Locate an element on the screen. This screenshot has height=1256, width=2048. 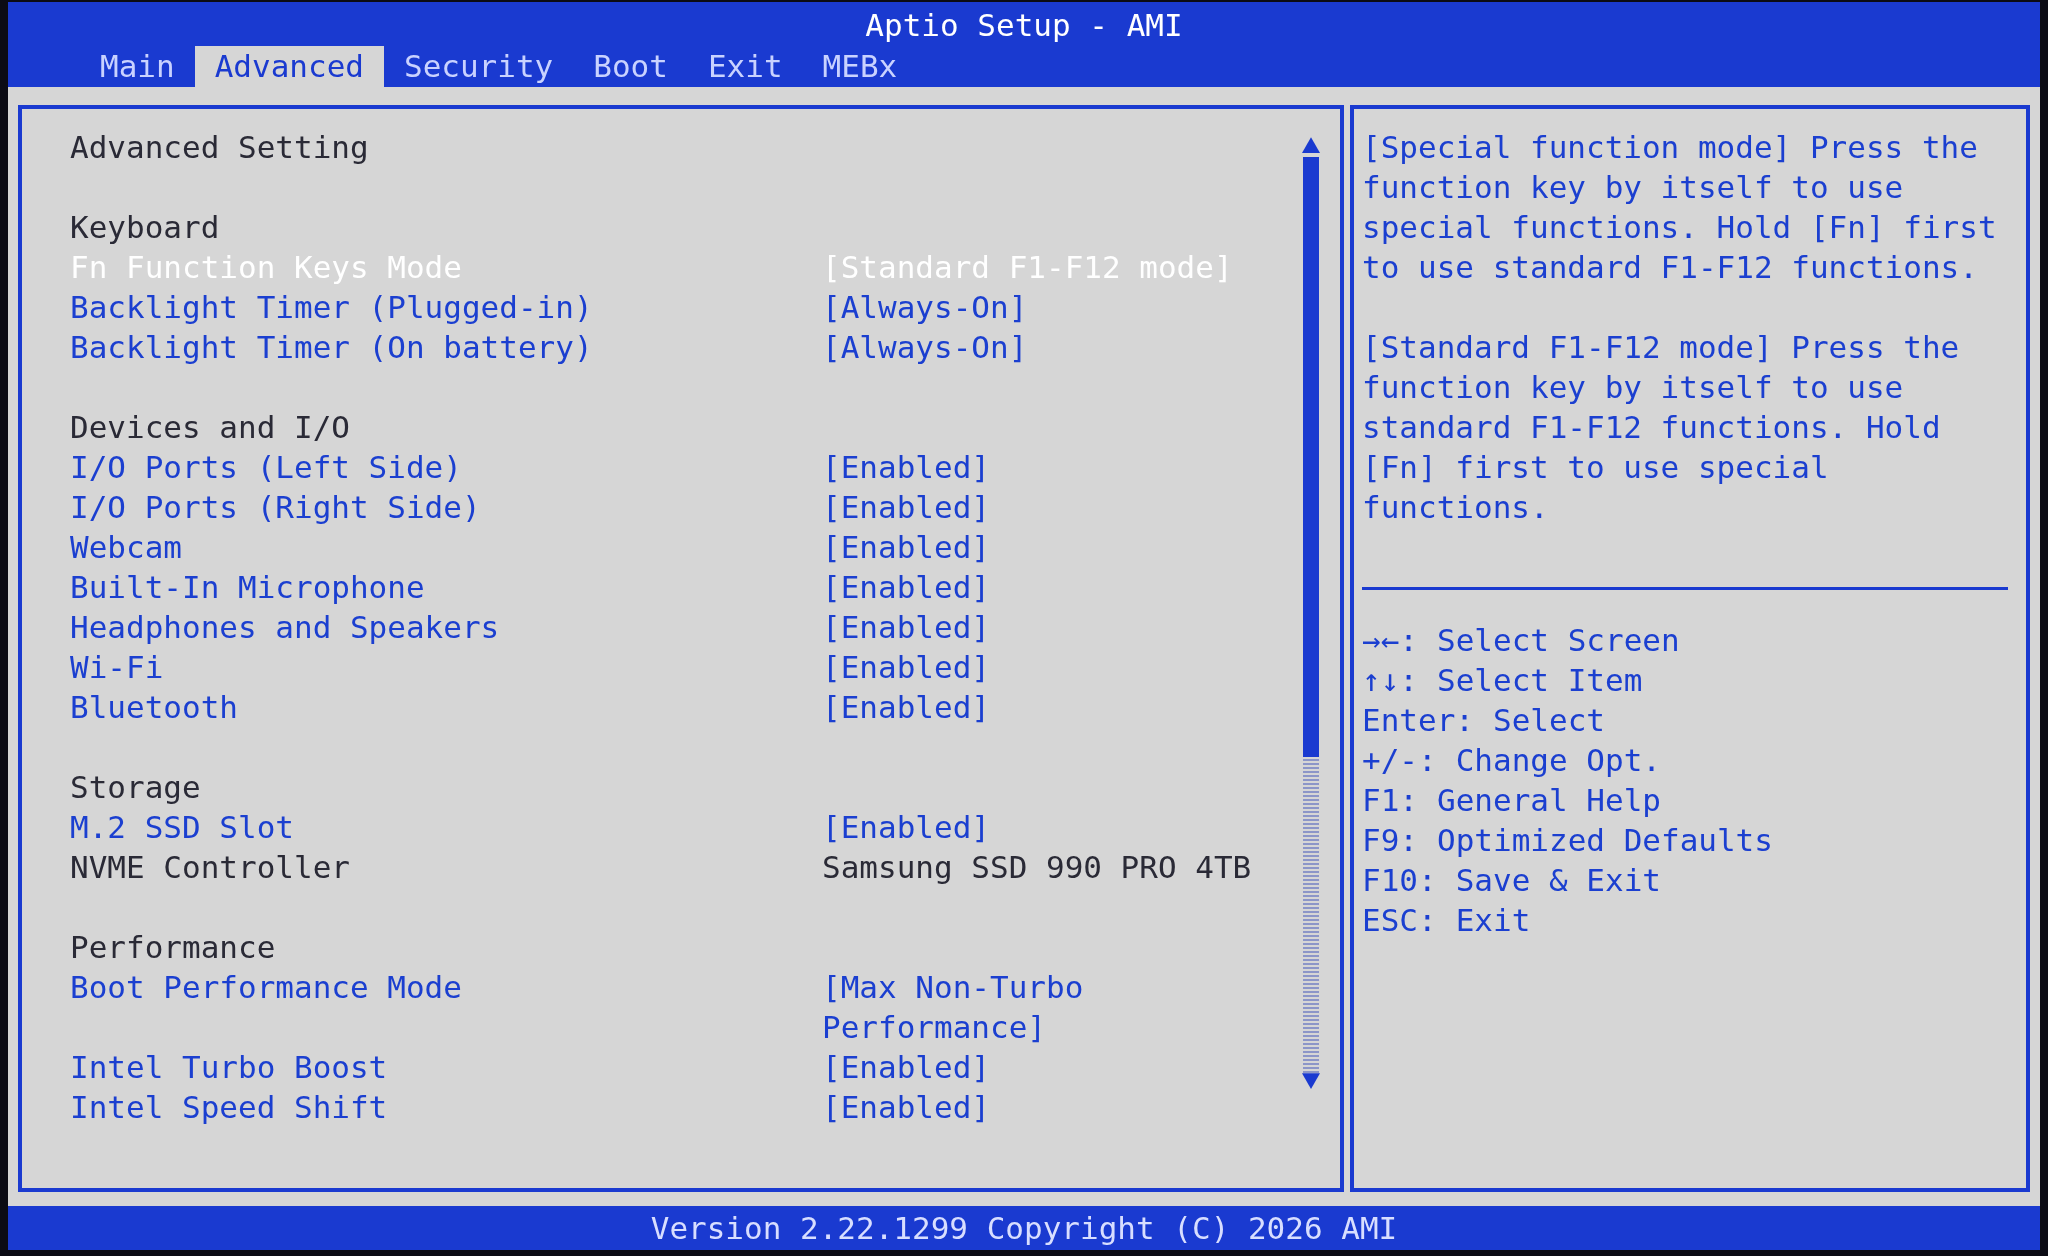
key-name: F9: is located at coordinates (1390, 840).